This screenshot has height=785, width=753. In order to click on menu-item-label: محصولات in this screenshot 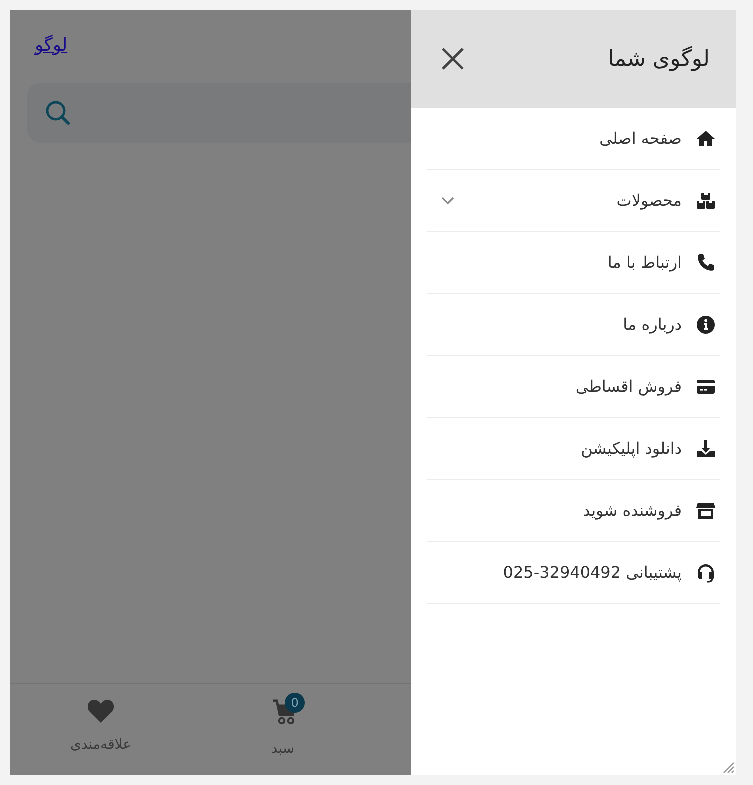, I will do `click(649, 201)`.